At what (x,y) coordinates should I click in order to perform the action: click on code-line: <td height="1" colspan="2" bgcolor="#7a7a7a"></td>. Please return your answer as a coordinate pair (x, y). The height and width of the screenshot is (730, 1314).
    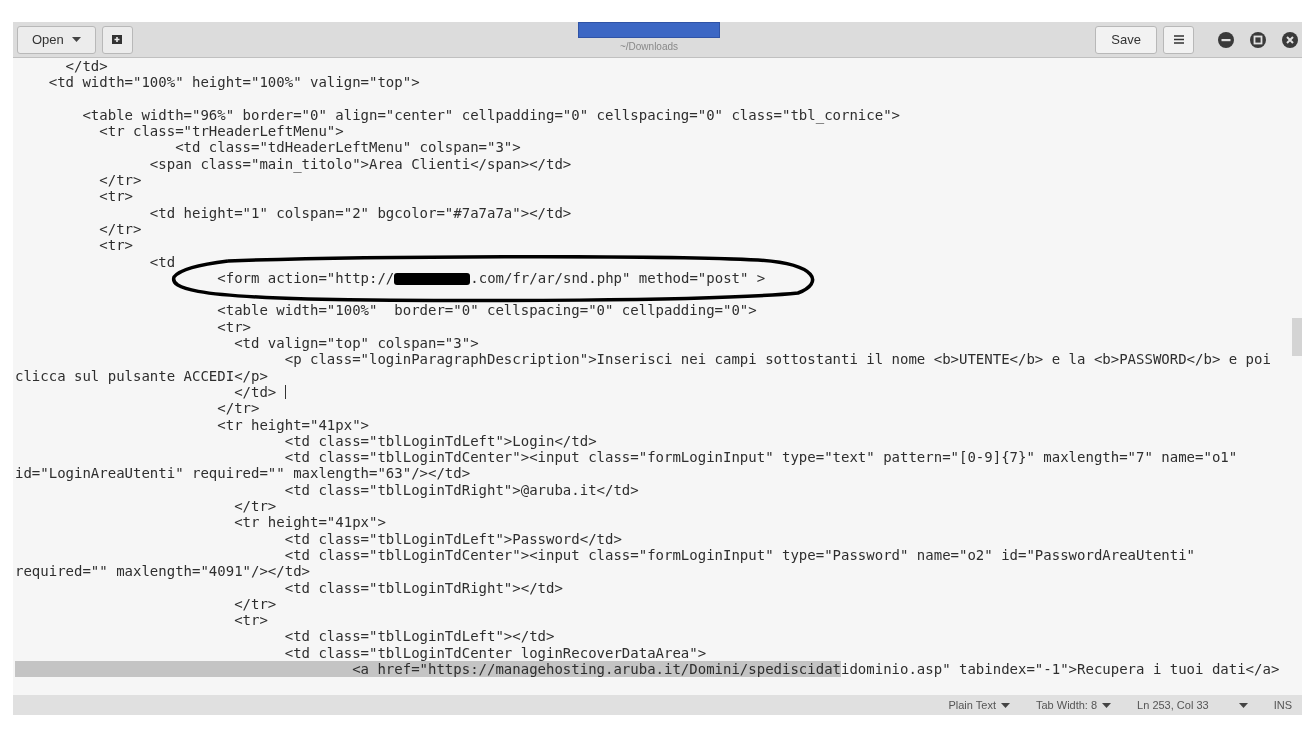
    Looking at the image, I should click on (360, 212).